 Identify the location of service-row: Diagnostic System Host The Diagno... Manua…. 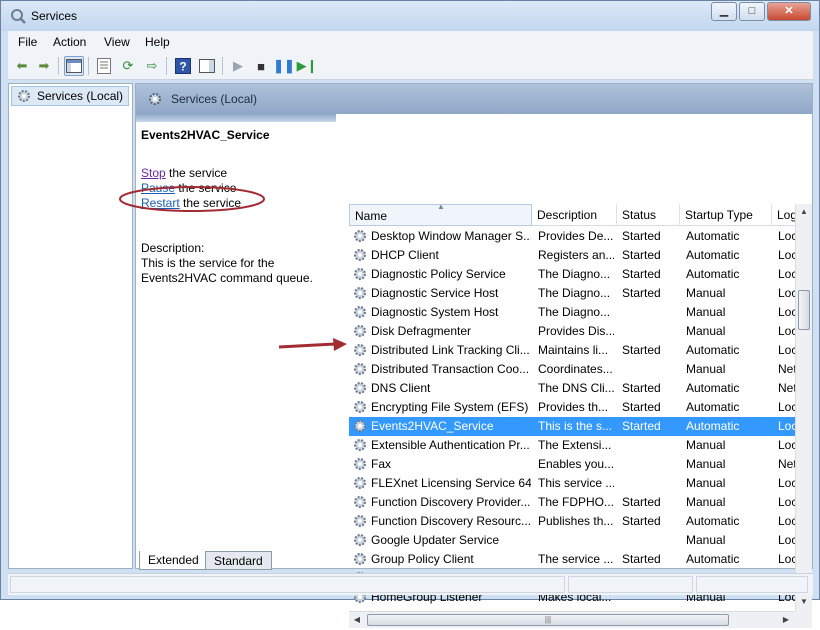
(572, 312).